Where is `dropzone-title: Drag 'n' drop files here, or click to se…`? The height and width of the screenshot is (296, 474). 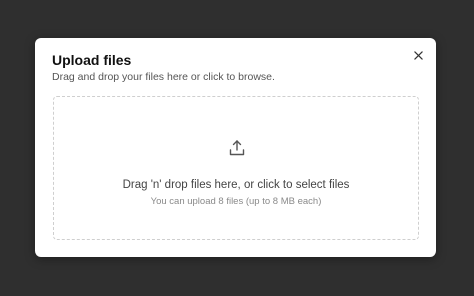 dropzone-title: Drag 'n' drop files here, or click to se… is located at coordinates (236, 185).